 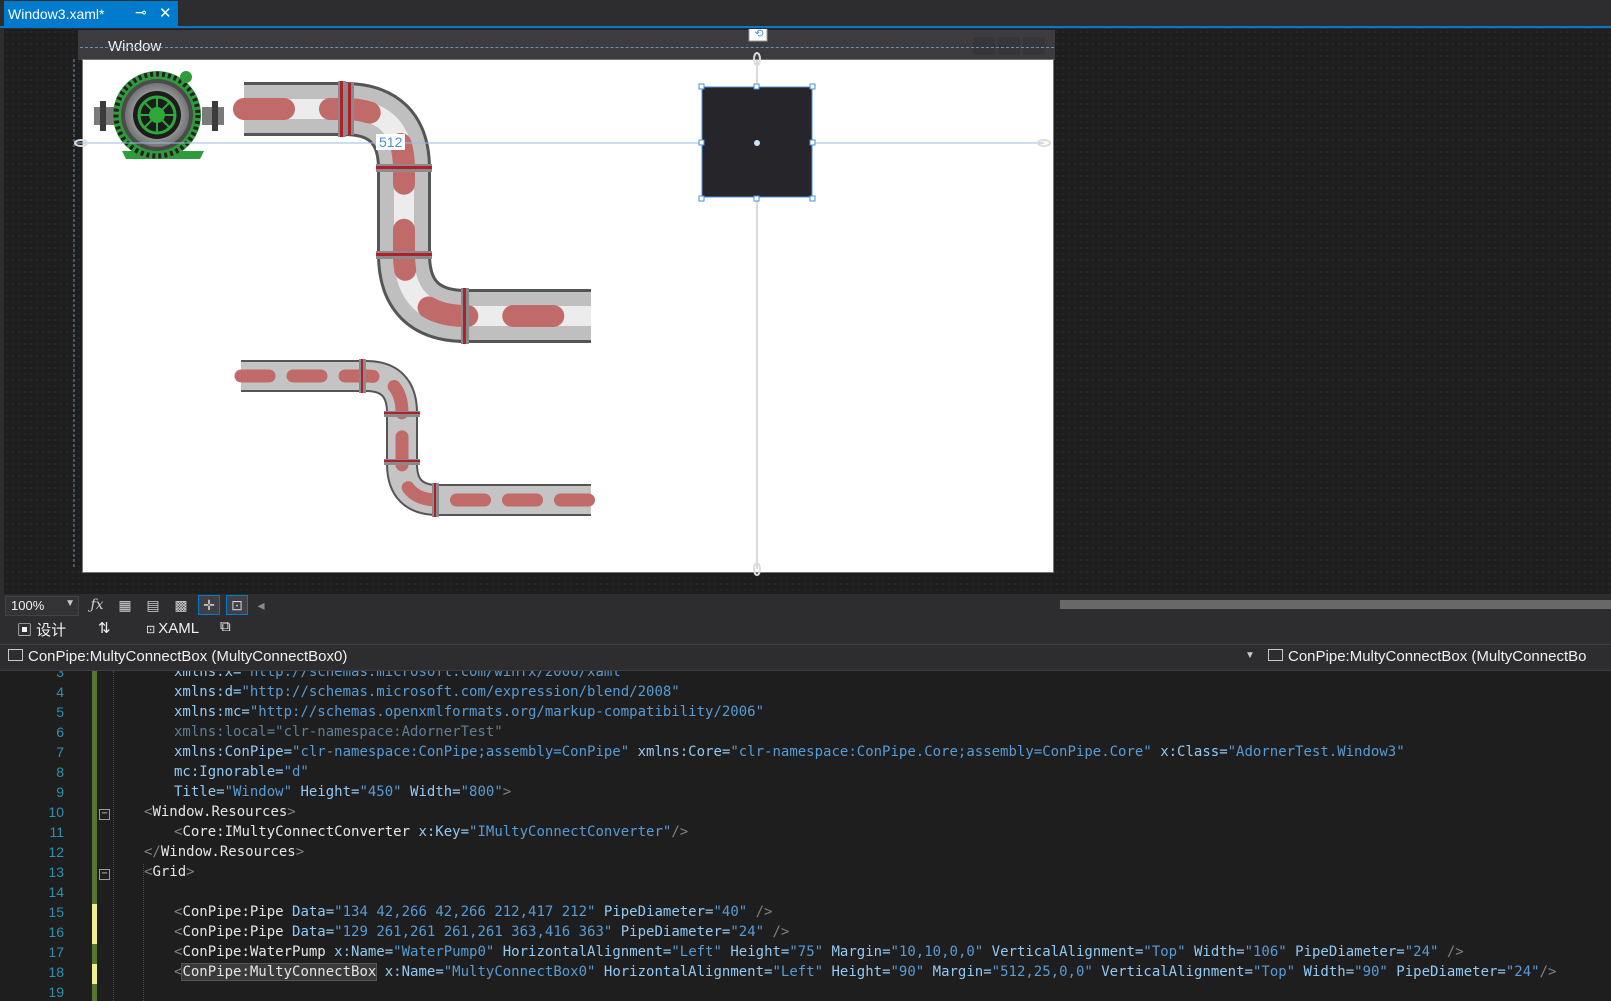 I want to click on code-text: <Window.Resources>, so click(x=220, y=812).